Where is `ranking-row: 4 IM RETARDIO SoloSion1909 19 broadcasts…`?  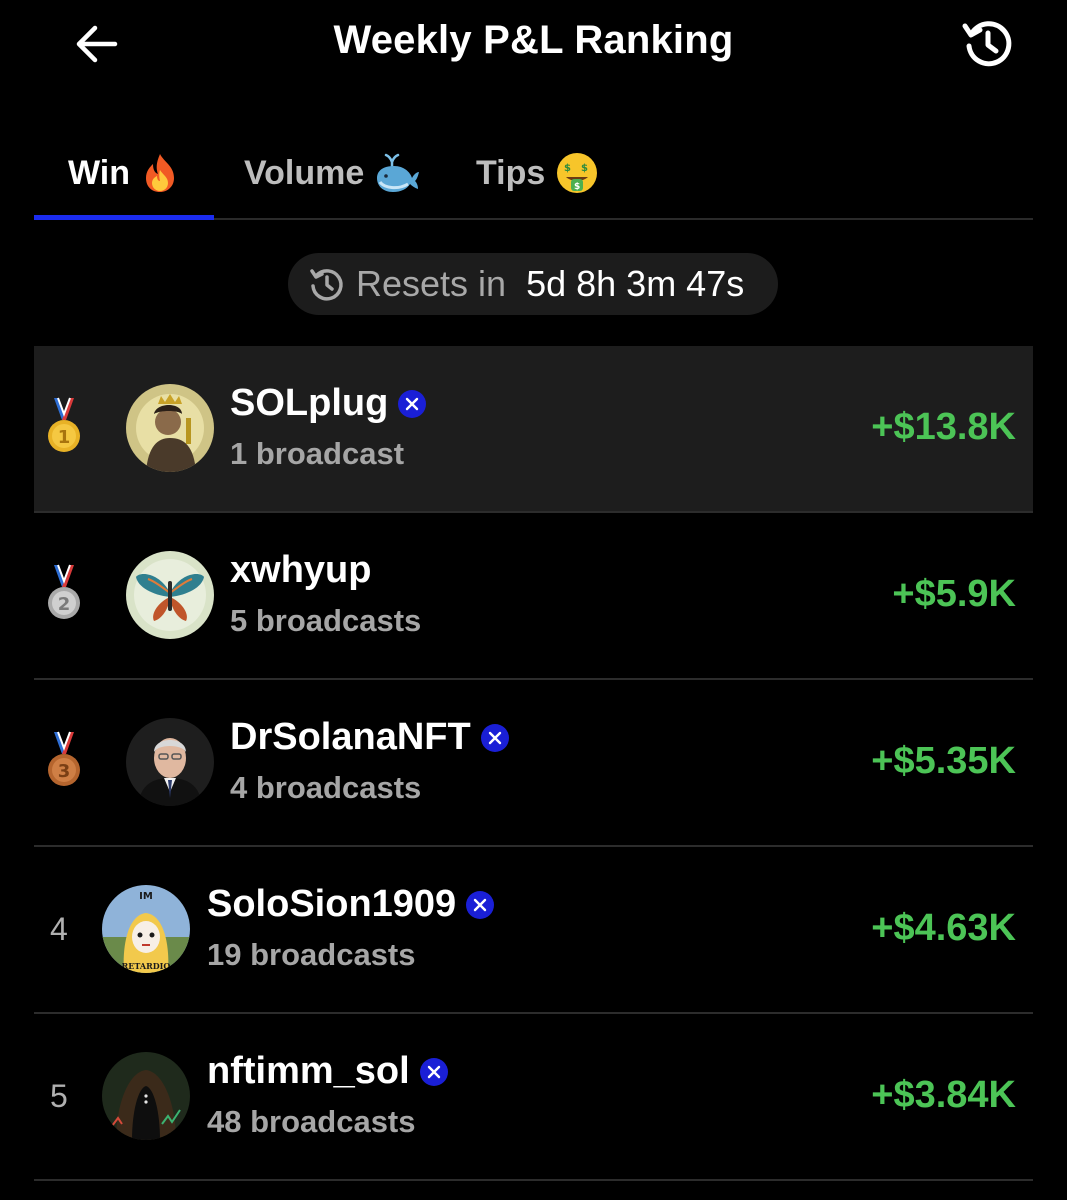
ranking-row: 4 IM RETARDIO SoloSion1909 19 broadcasts… is located at coordinates (533, 930).